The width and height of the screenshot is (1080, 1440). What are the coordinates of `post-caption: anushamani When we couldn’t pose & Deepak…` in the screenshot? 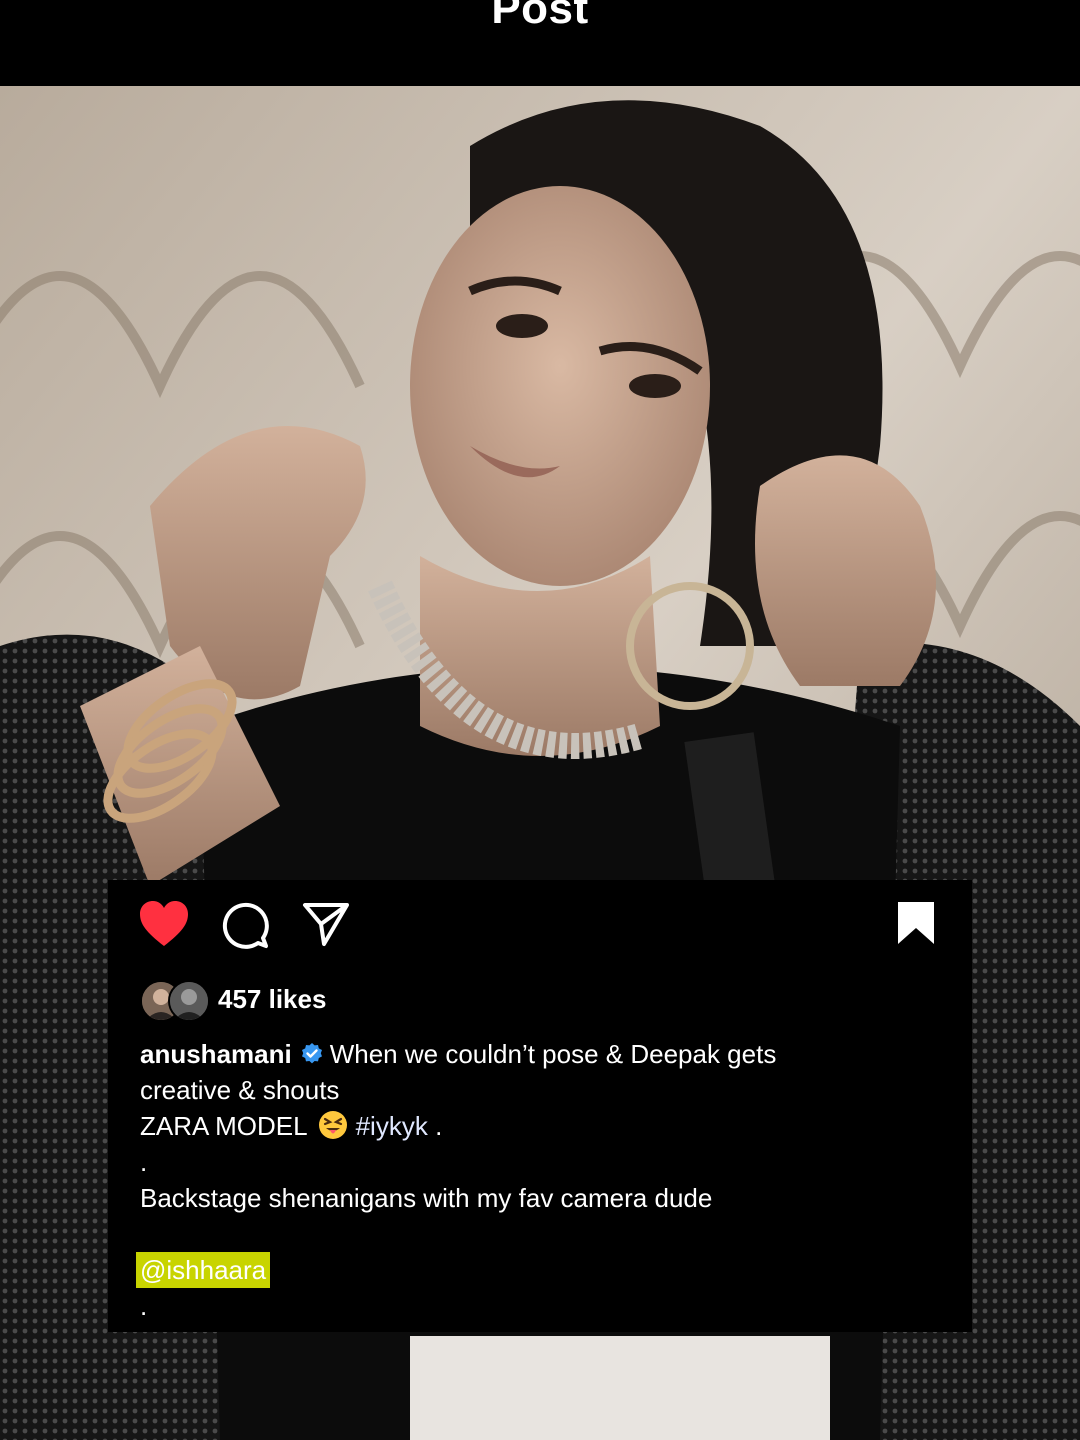 It's located at (538, 1180).